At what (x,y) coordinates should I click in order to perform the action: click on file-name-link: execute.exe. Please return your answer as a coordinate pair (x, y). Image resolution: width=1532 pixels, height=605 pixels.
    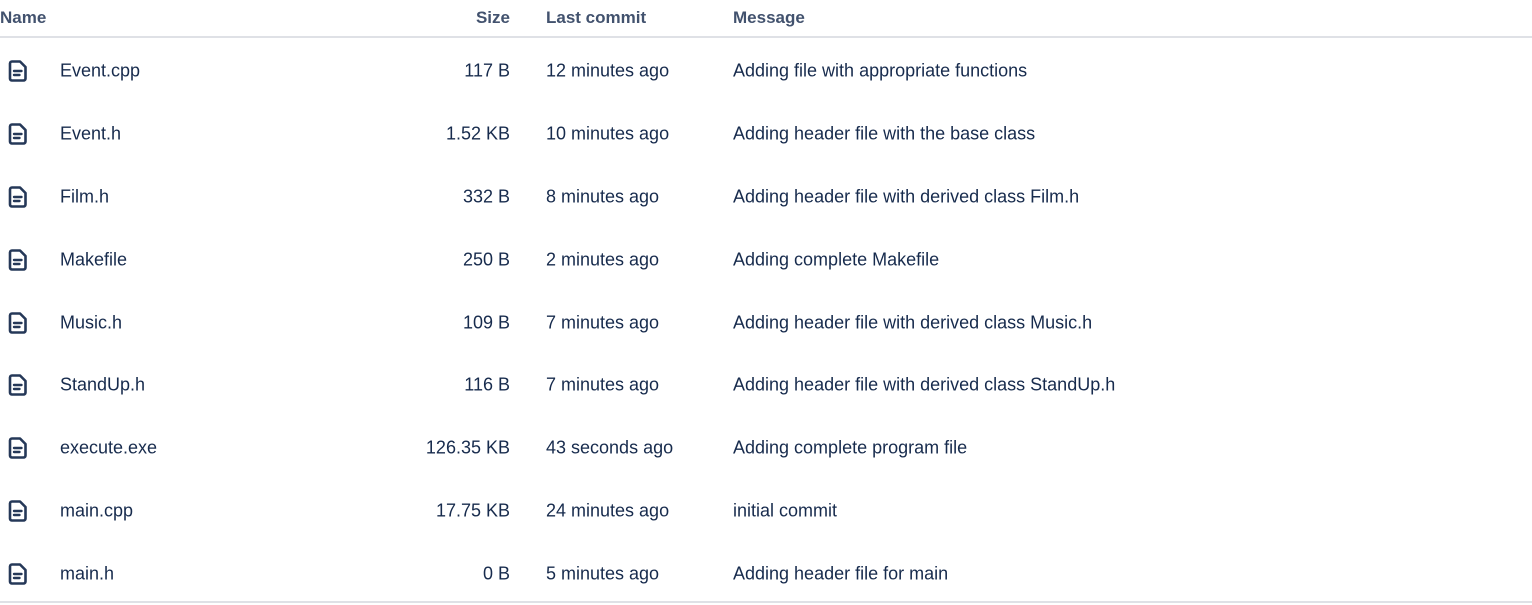
    Looking at the image, I should click on (108, 448).